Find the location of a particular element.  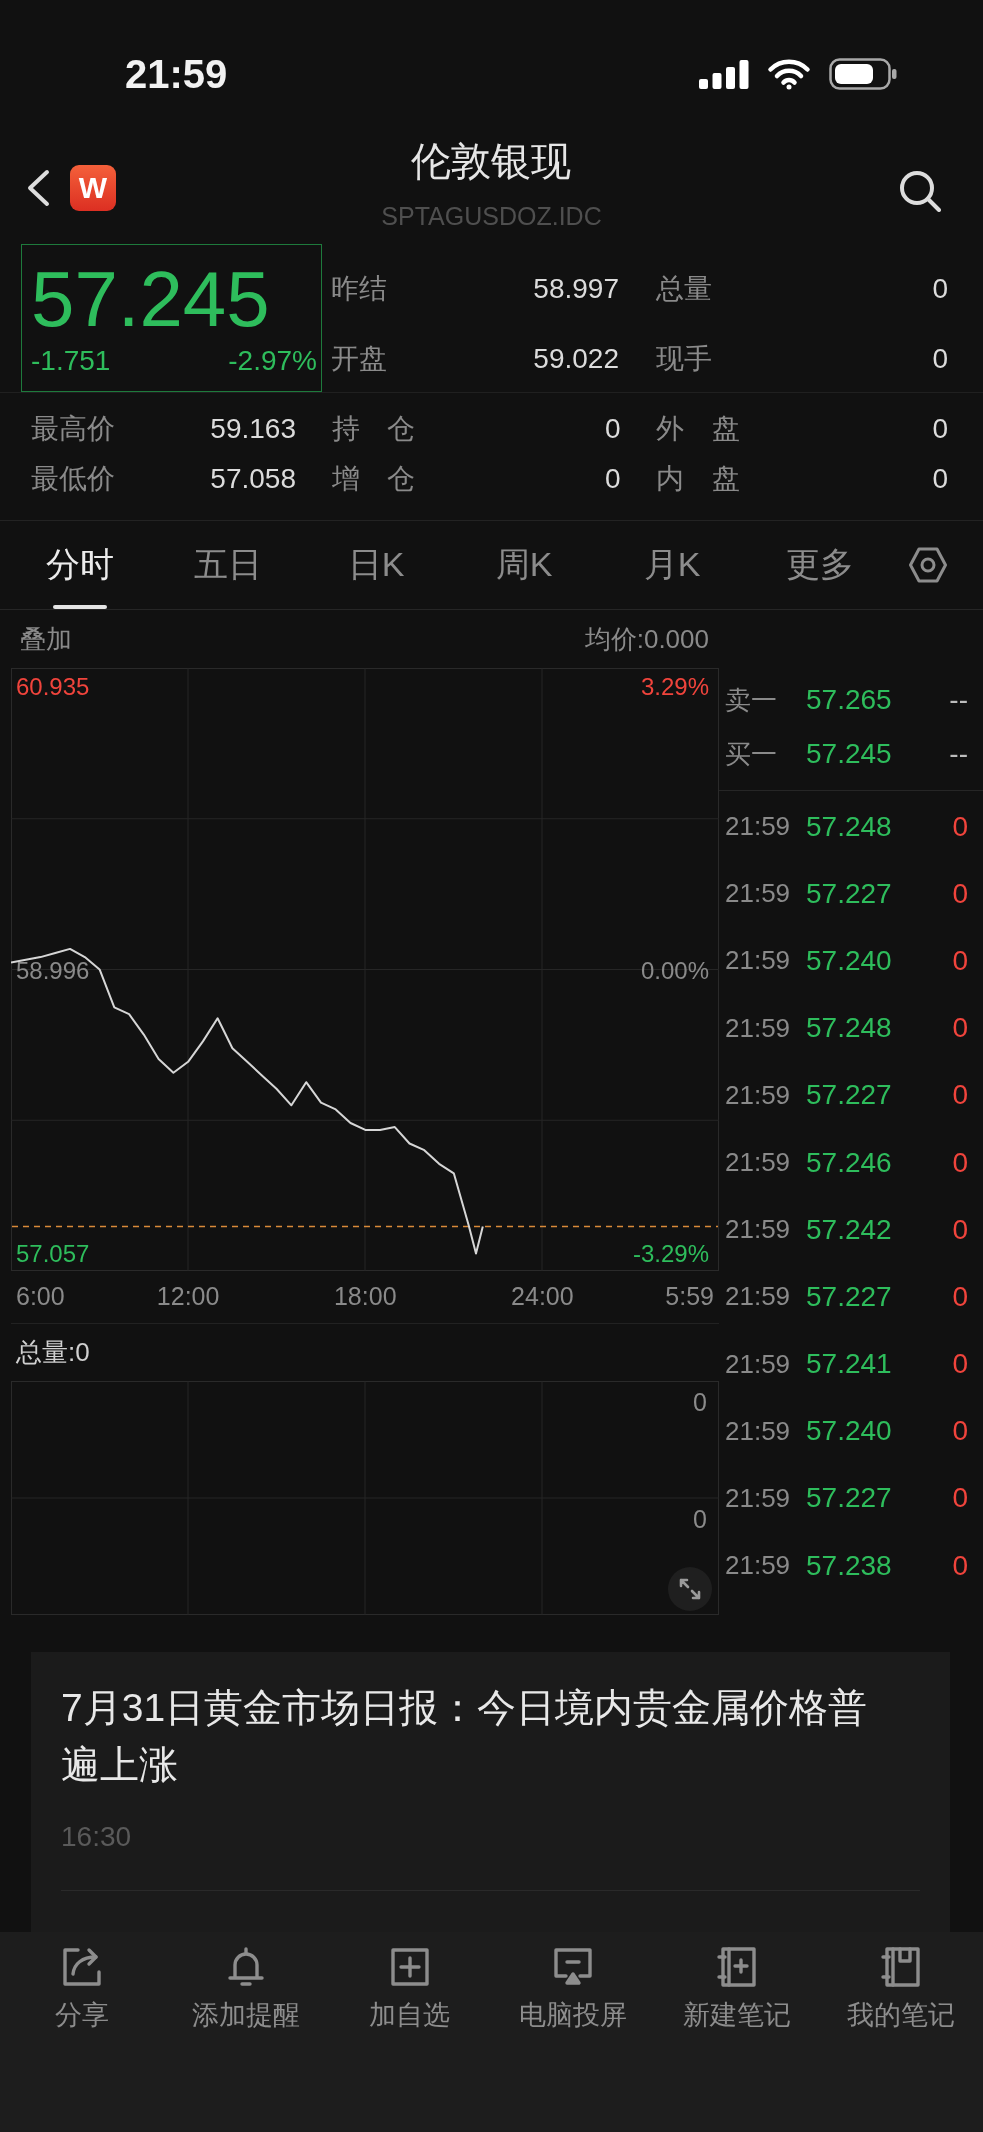

stat-label: 昨结 is located at coordinates (359, 289).